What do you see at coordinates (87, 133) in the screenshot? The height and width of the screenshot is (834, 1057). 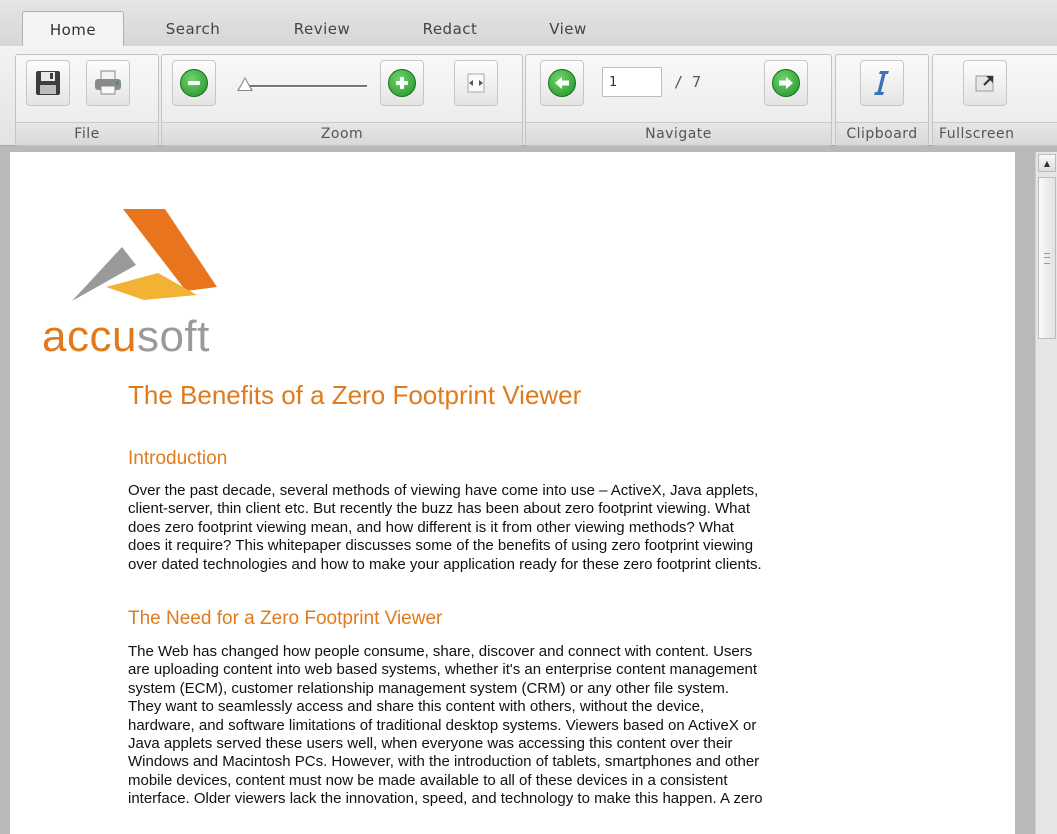 I see `file-group-label: File` at bounding box center [87, 133].